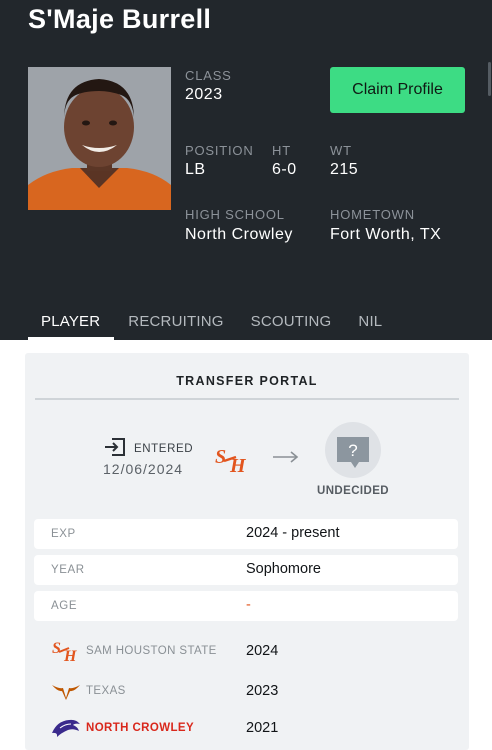 Image resolution: width=492 pixels, height=750 pixels. I want to click on tab-player: PLAYER, so click(71, 320).